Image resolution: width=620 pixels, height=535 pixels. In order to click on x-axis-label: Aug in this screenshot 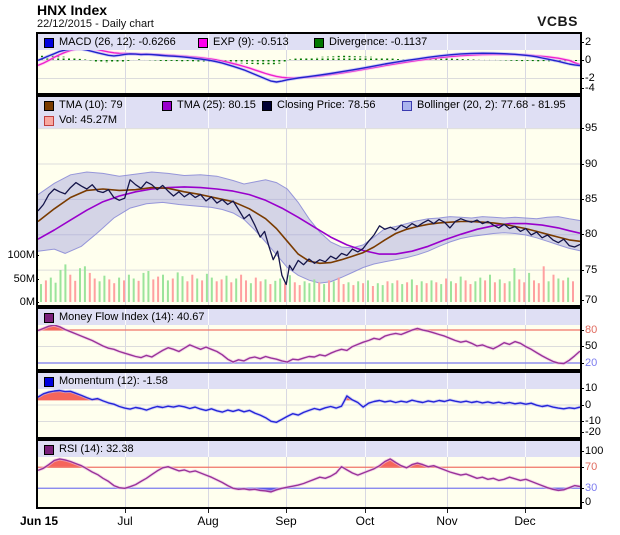, I will do `click(208, 521)`.